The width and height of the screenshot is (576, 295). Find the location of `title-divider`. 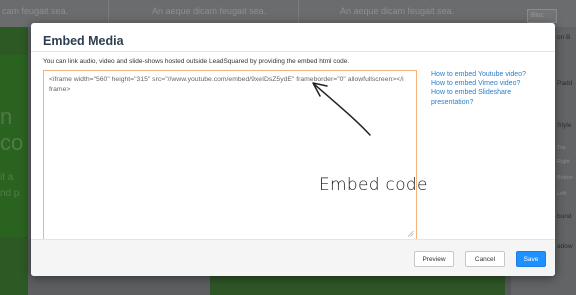

title-divider is located at coordinates (293, 51).